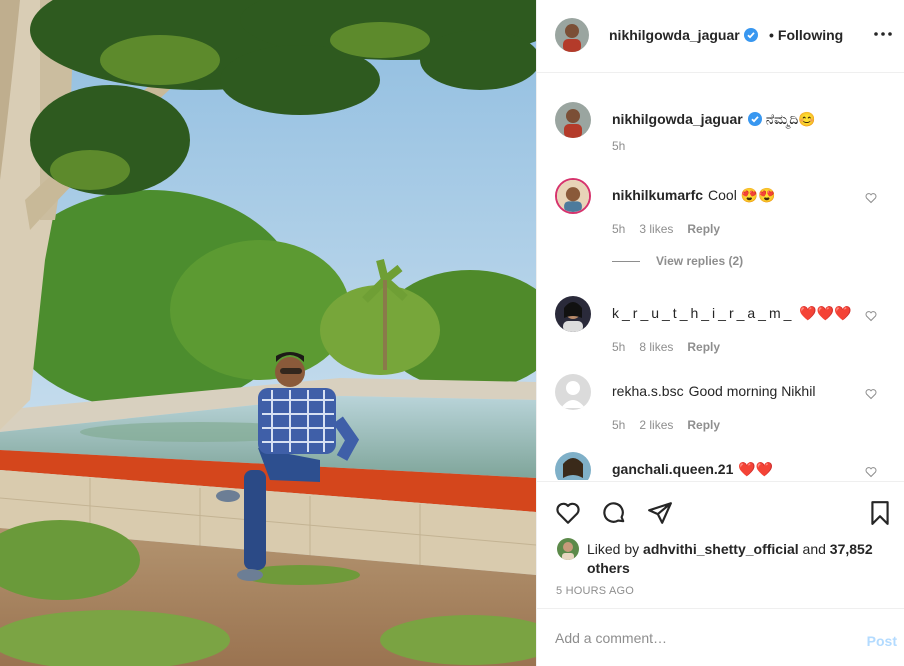 The height and width of the screenshot is (666, 904). What do you see at coordinates (648, 391) in the screenshot?
I see `comment-username: rekha.s.bsc` at bounding box center [648, 391].